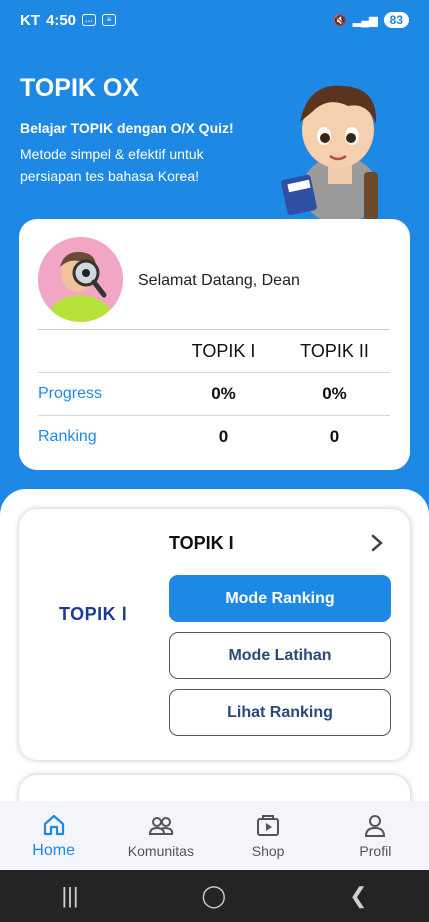  I want to click on avatar, so click(80, 279).